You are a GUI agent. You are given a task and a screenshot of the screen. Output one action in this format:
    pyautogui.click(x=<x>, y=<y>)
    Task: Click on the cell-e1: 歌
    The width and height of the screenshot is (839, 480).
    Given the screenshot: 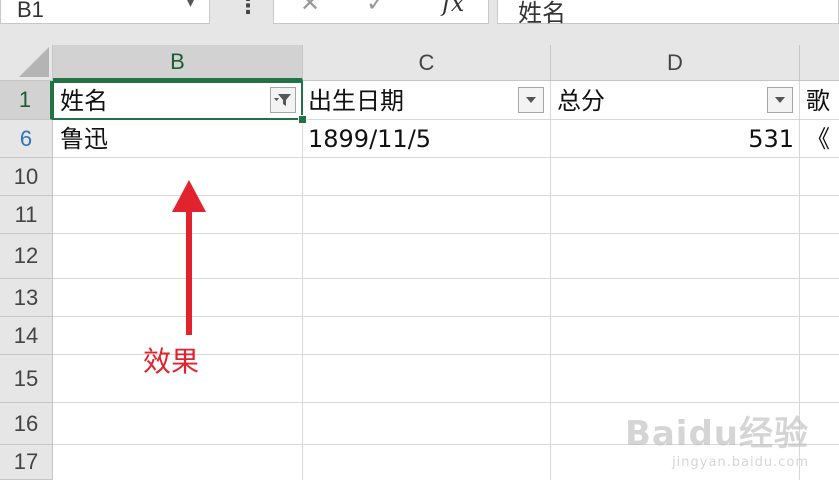 What is the action you would take?
    pyautogui.click(x=822, y=101)
    